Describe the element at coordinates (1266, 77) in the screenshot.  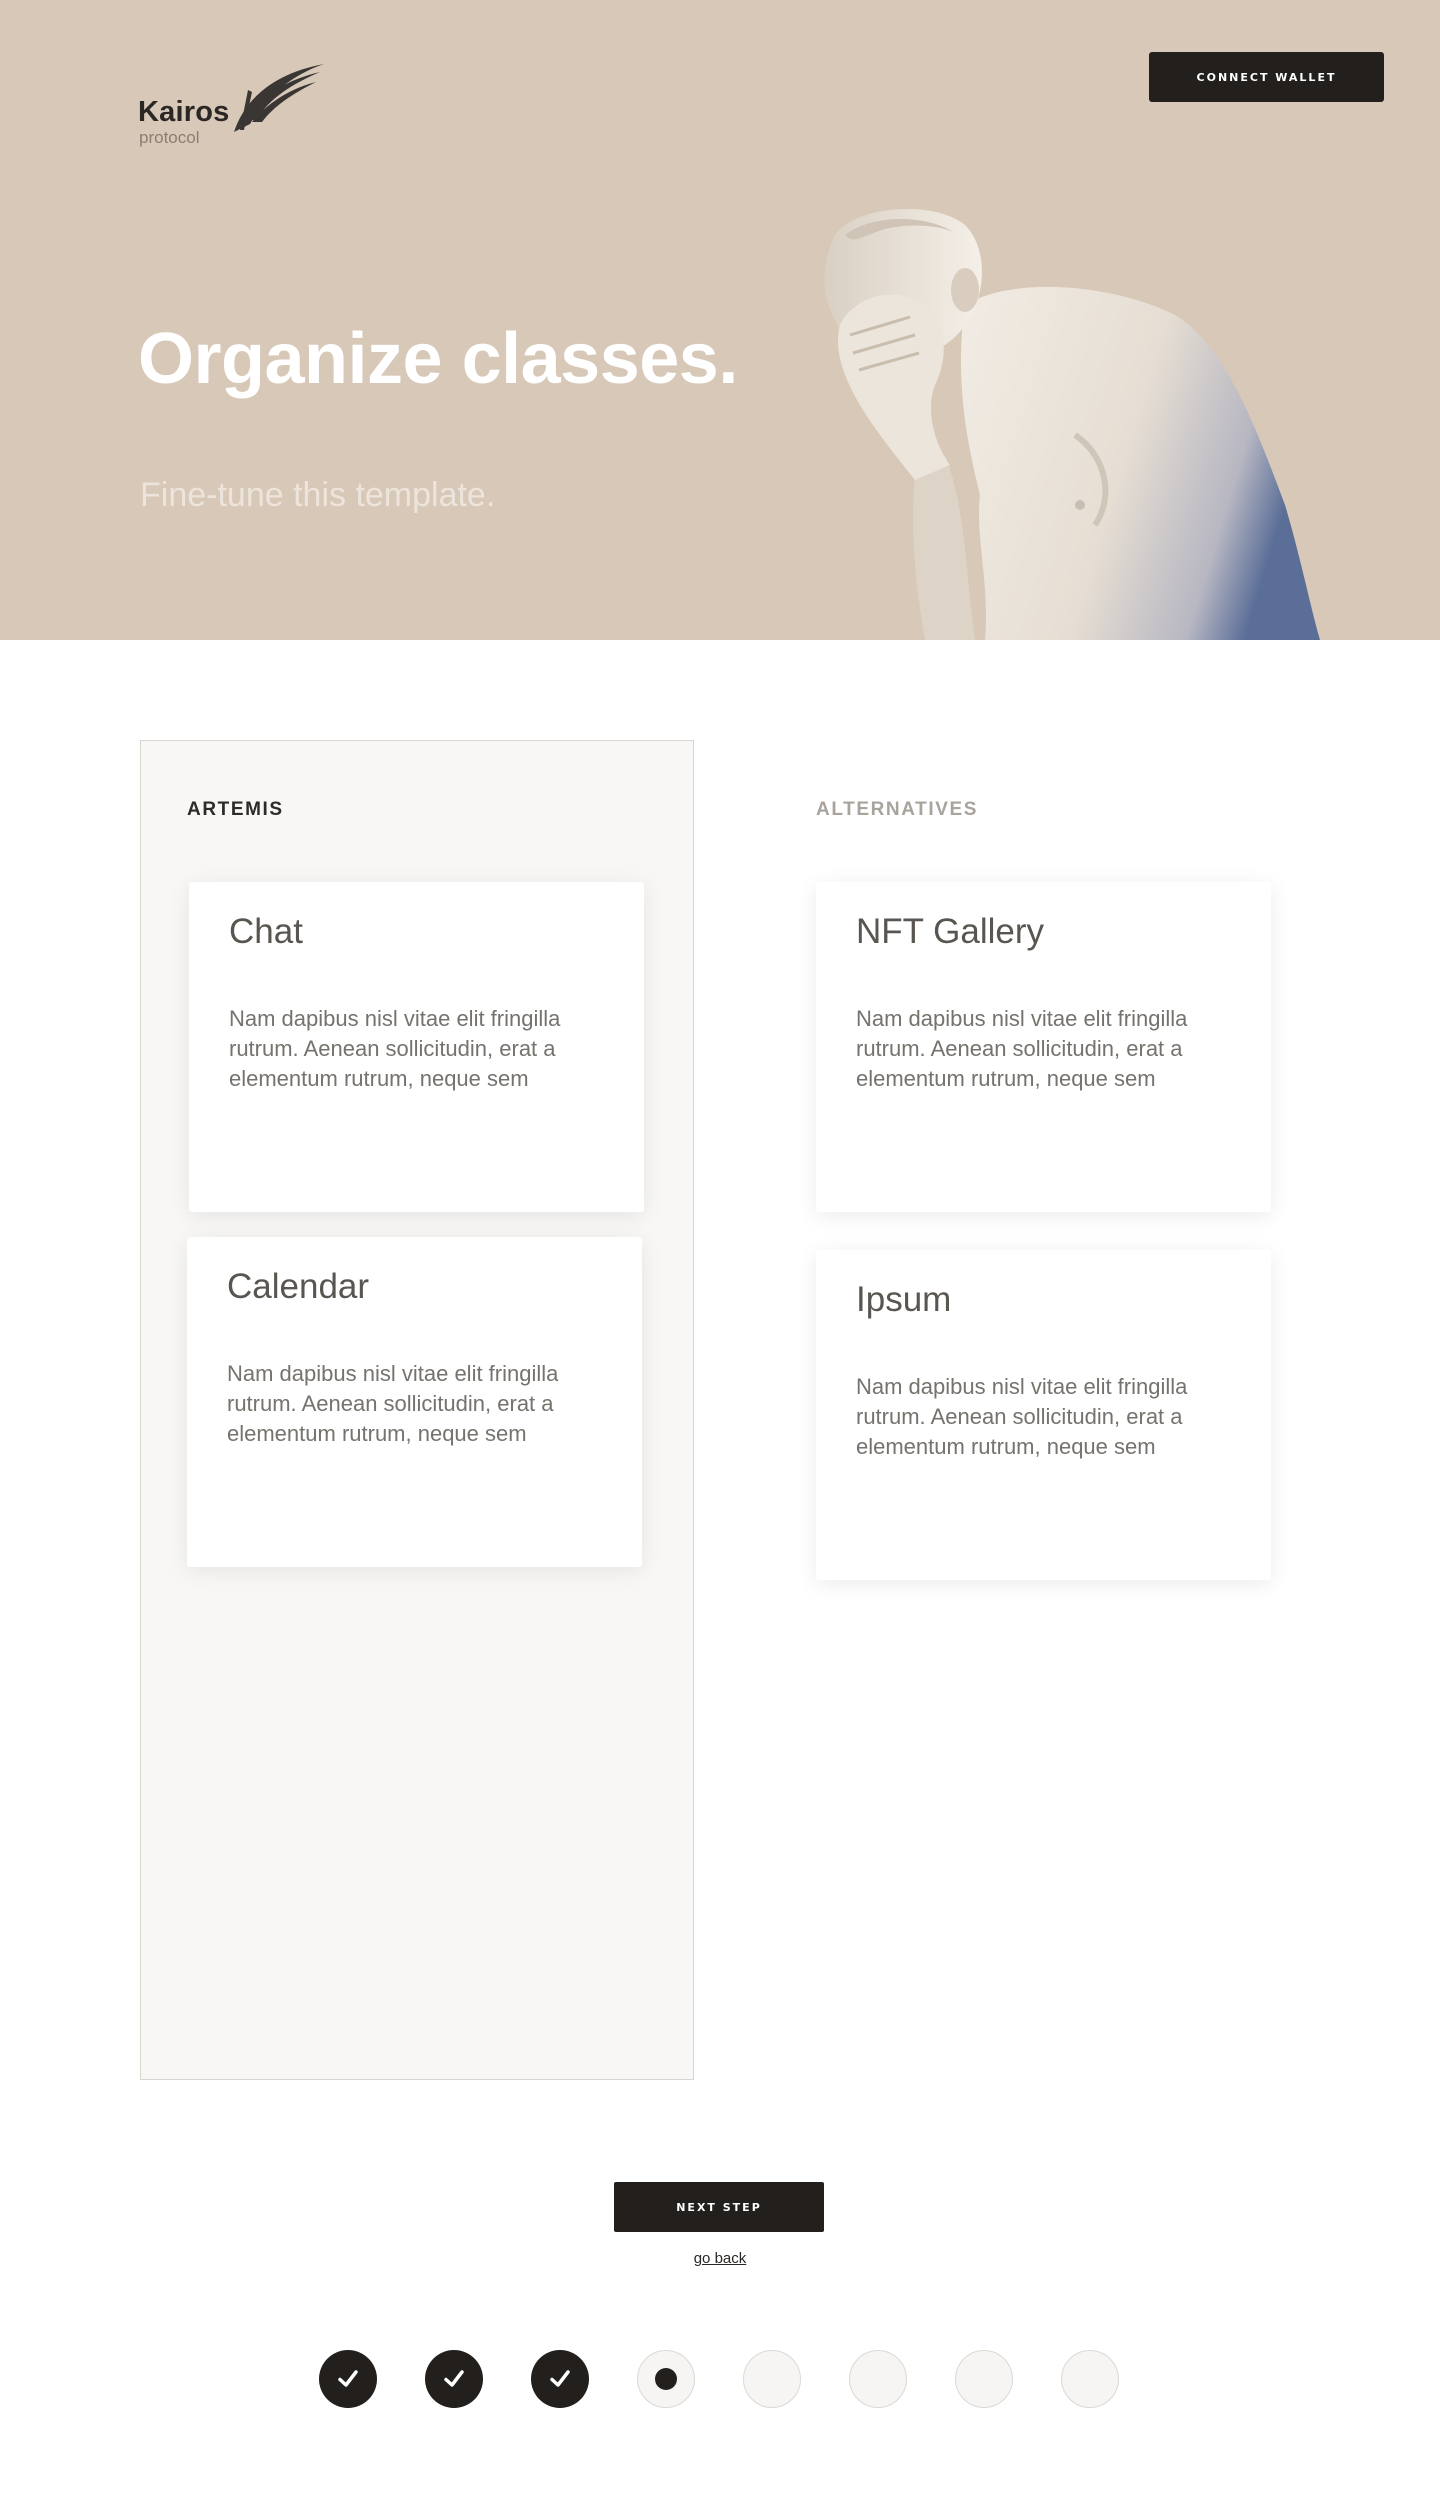
I see `connect-wallet-button: CONNECT WALLET` at that location.